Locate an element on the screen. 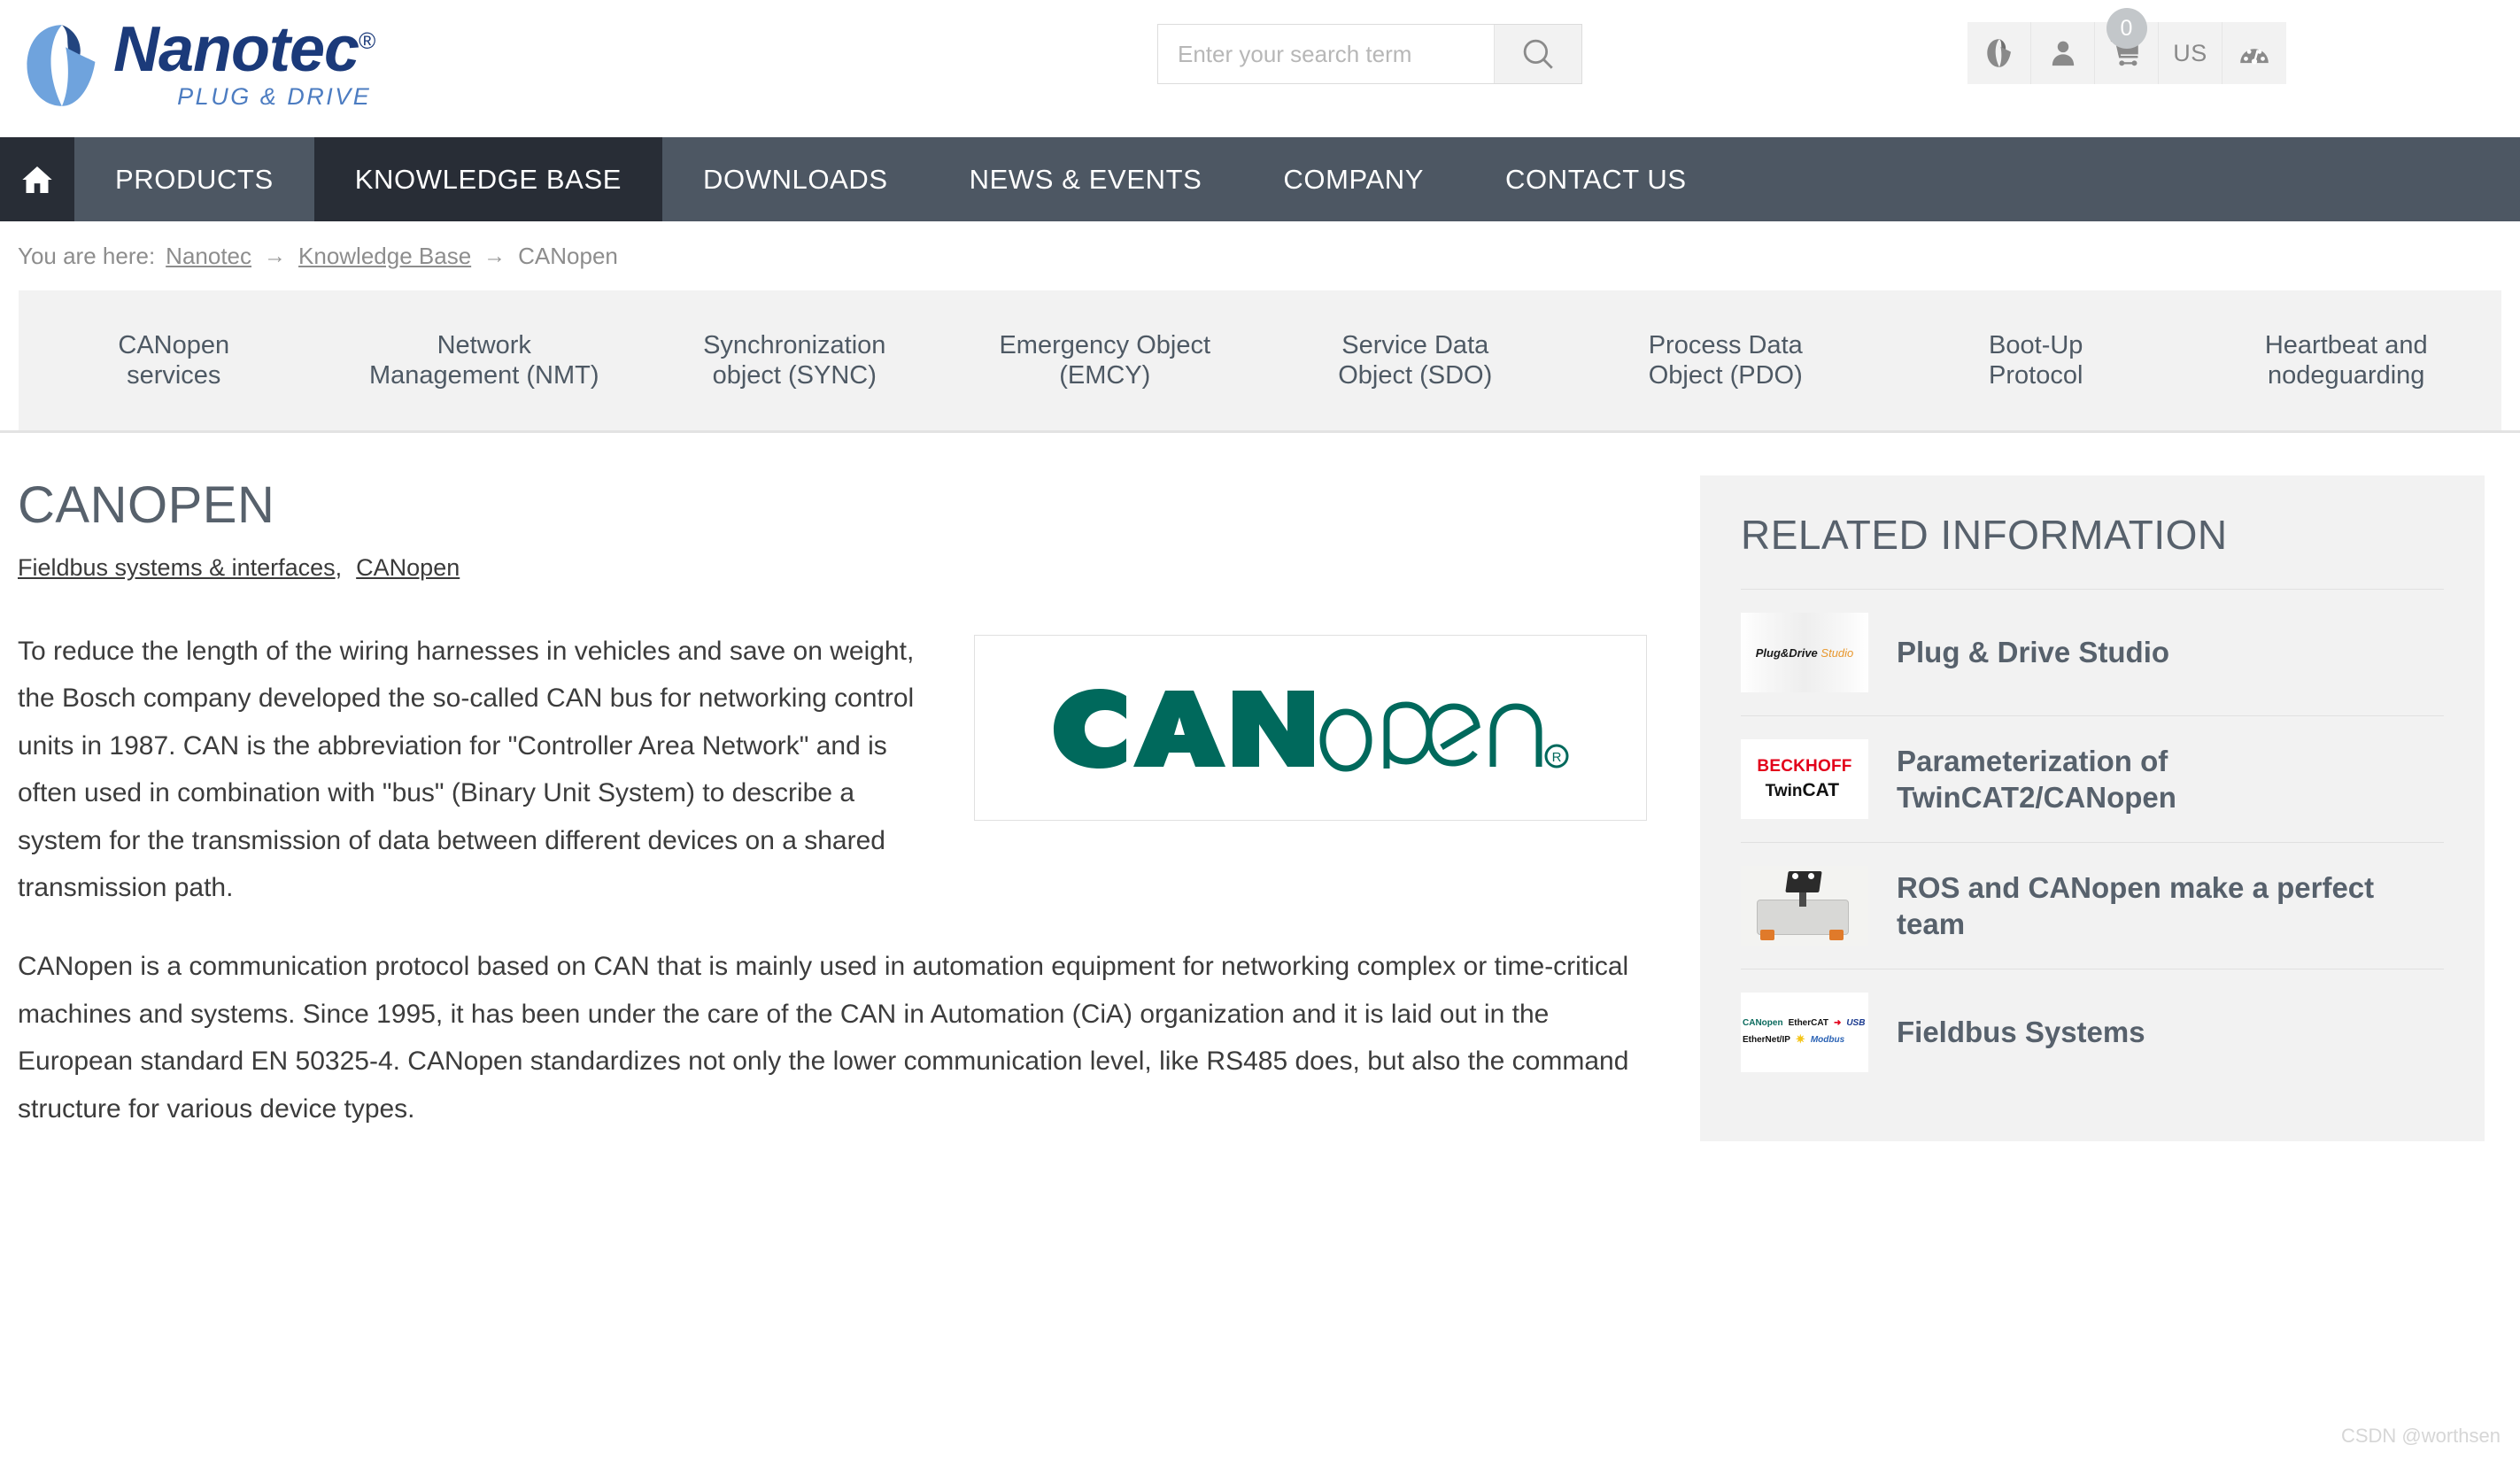 The height and width of the screenshot is (1460, 2520). user-account-icon is located at coordinates (2063, 53).